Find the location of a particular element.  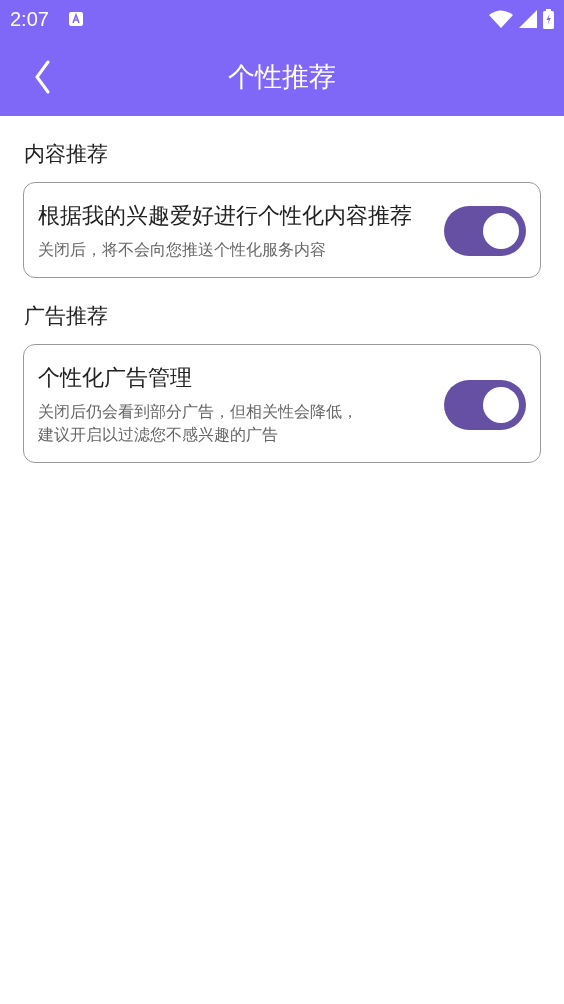

setting-description: 关闭后仍会看到部分广告，但相关性会降低， 建议开启以过滤您不感兴趣的广告 is located at coordinates (198, 423).